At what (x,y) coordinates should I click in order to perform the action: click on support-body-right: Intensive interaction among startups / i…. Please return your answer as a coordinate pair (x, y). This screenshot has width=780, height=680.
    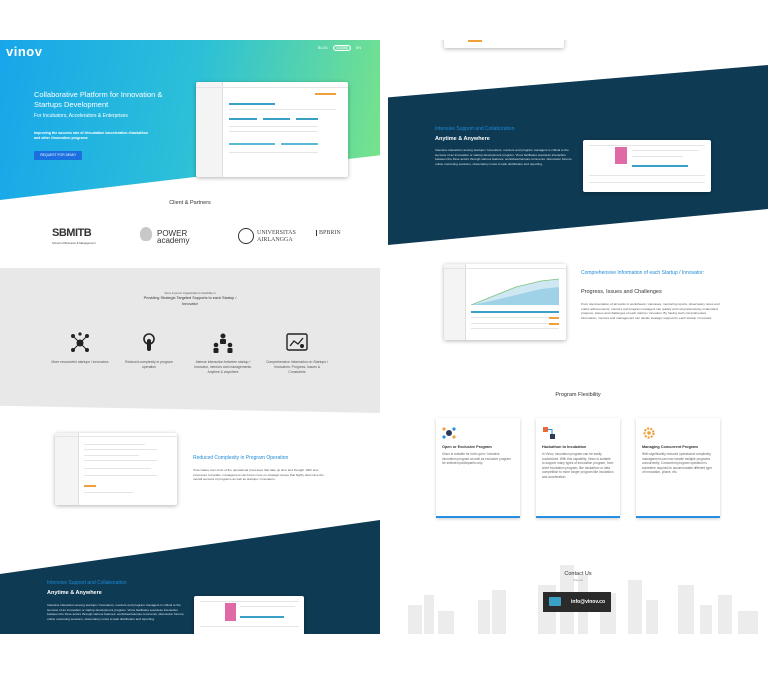
    Looking at the image, I should click on (504, 157).